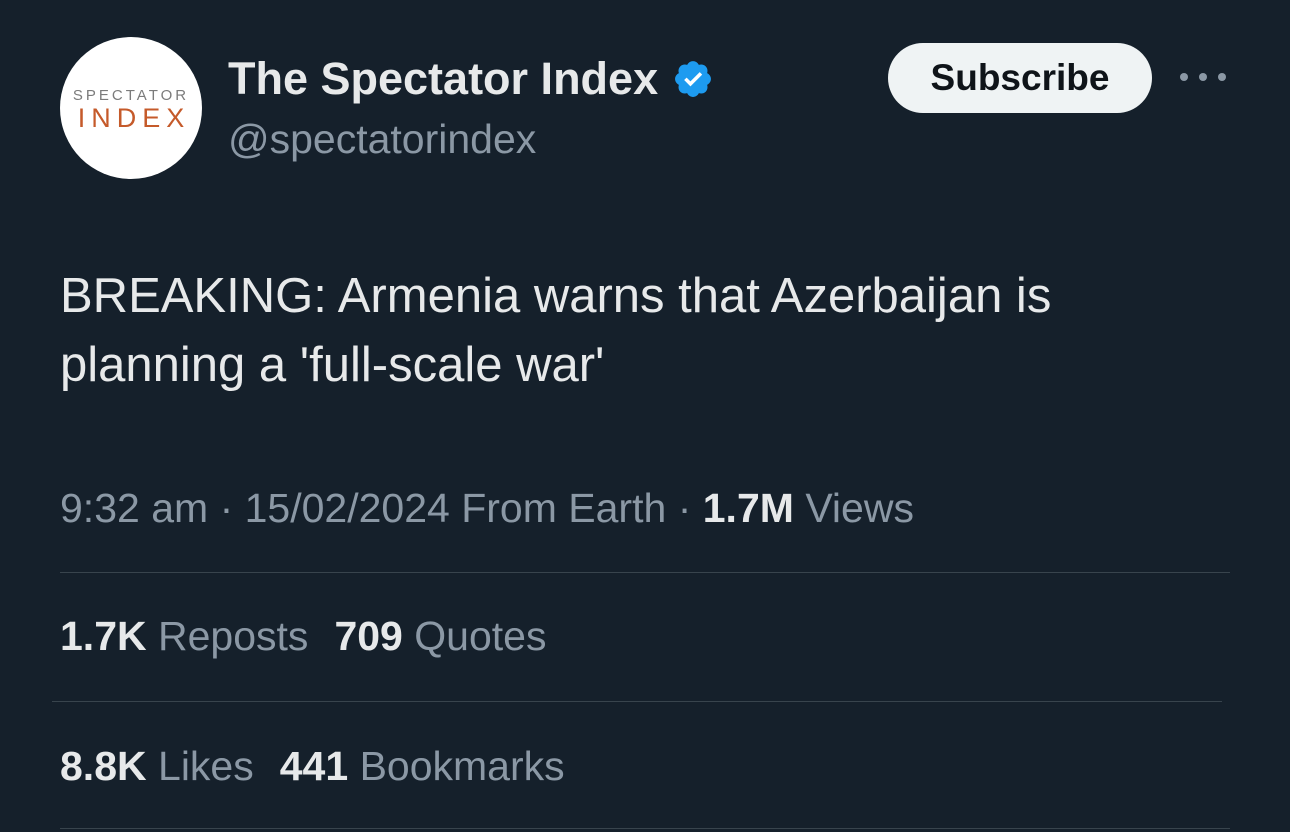 The width and height of the screenshot is (1290, 832). I want to click on quotes-stat: 709 Quotes, so click(440, 636).